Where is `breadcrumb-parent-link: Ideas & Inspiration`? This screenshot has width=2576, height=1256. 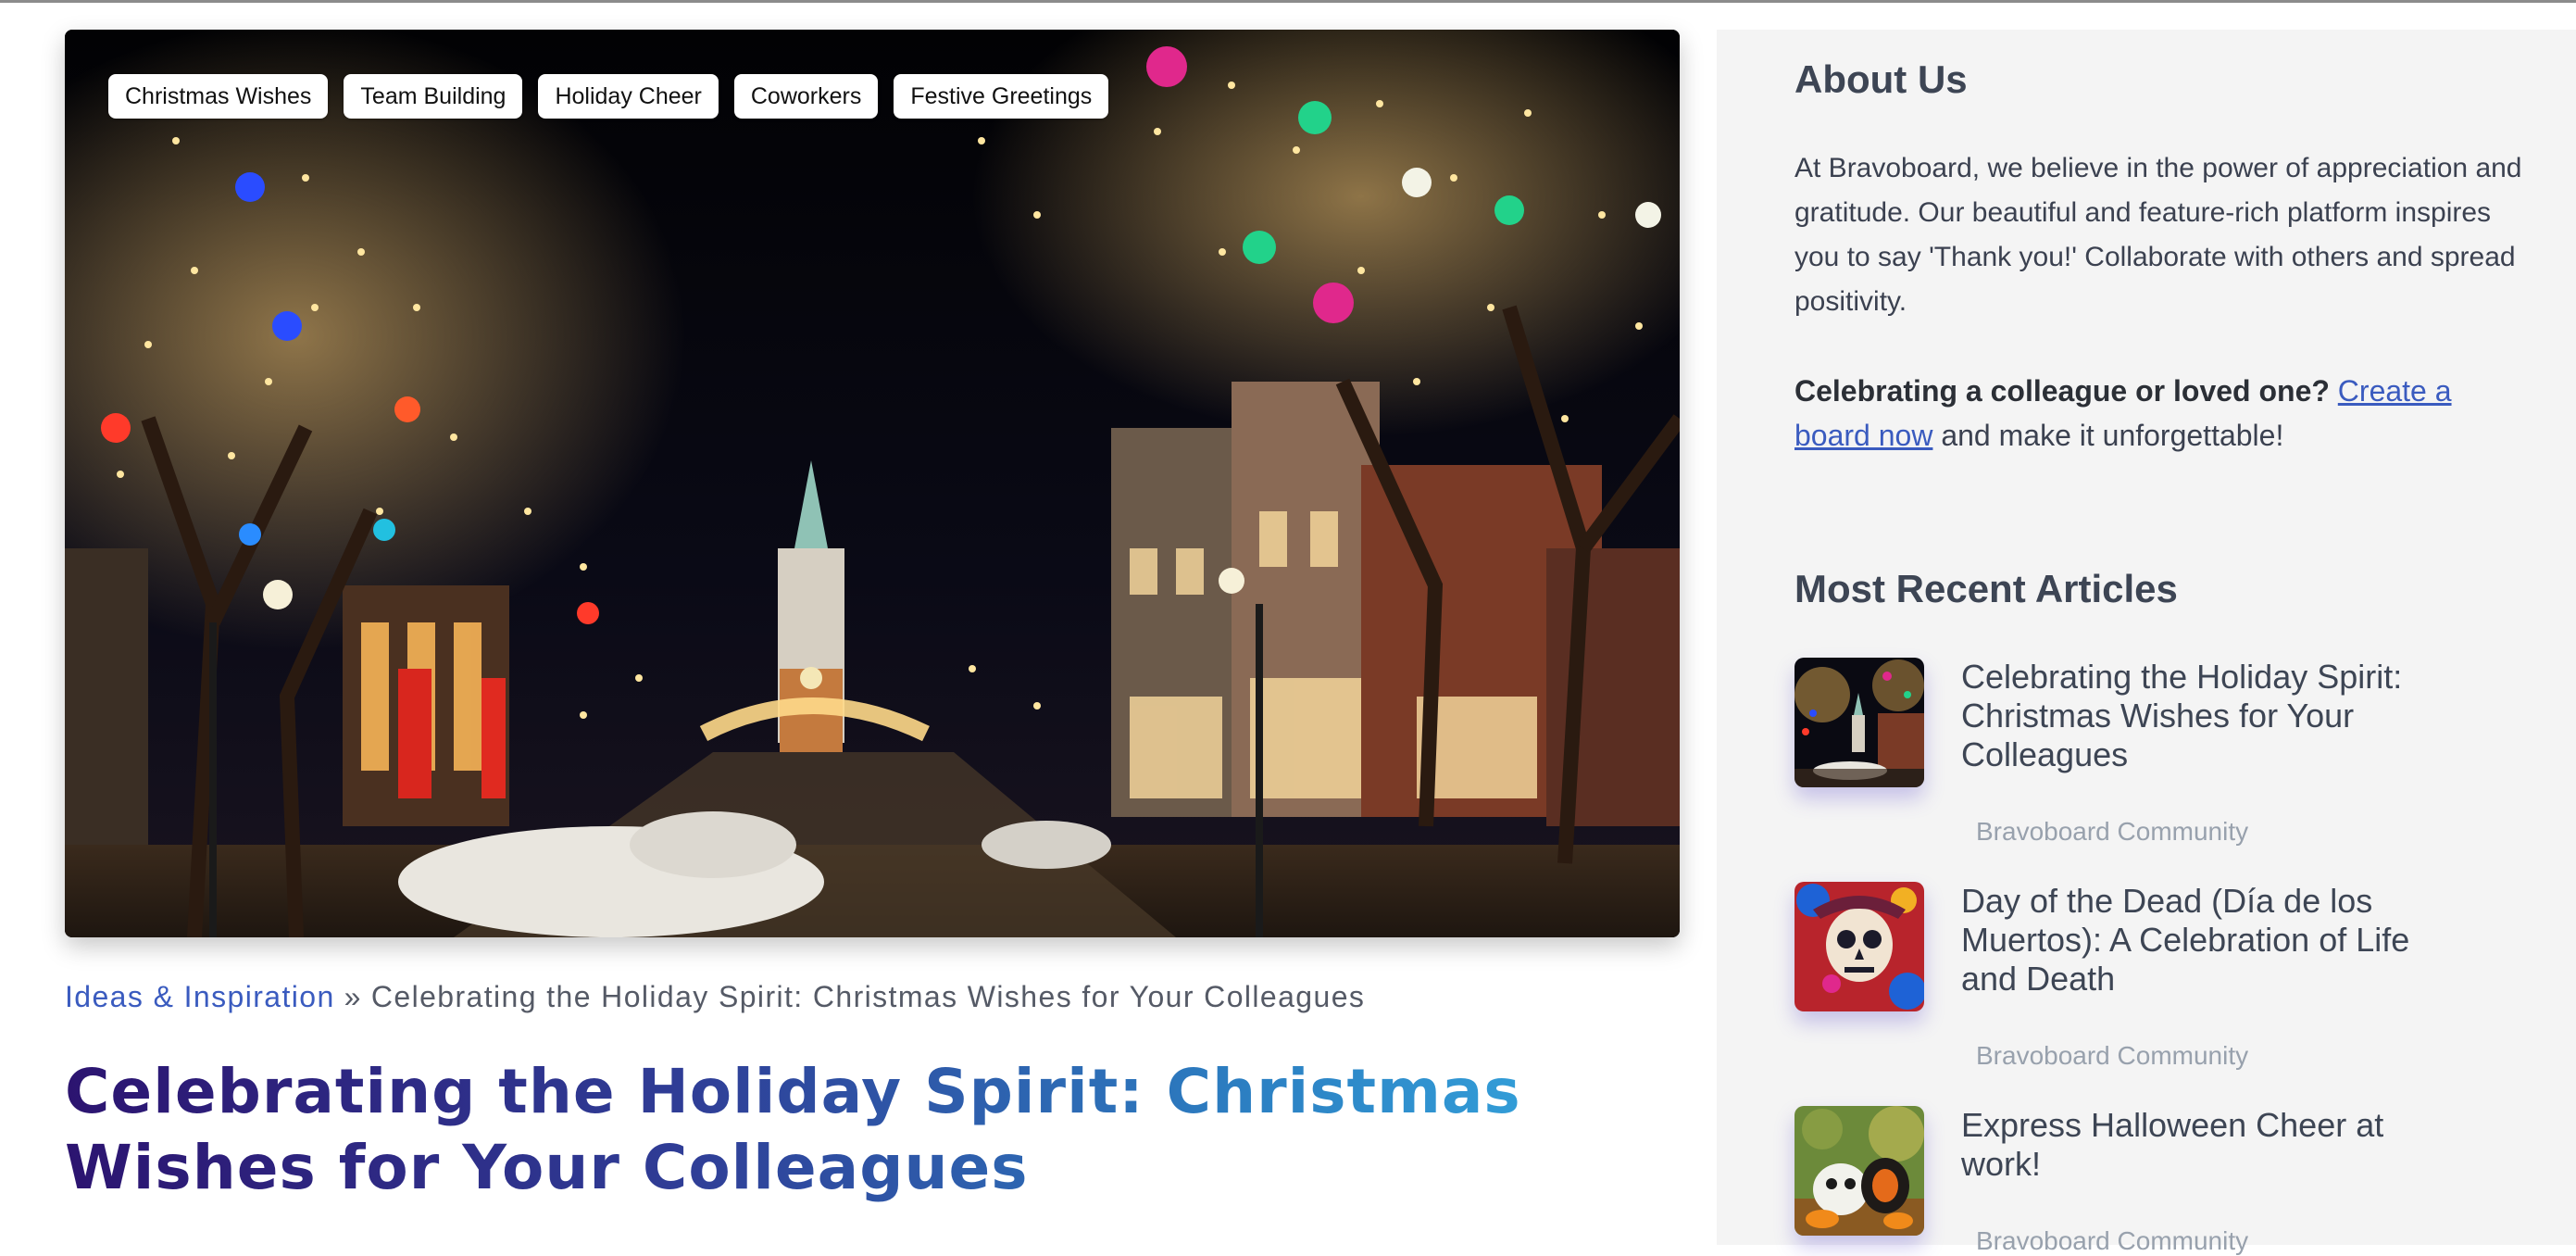 breadcrumb-parent-link: Ideas & Inspiration is located at coordinates (200, 996).